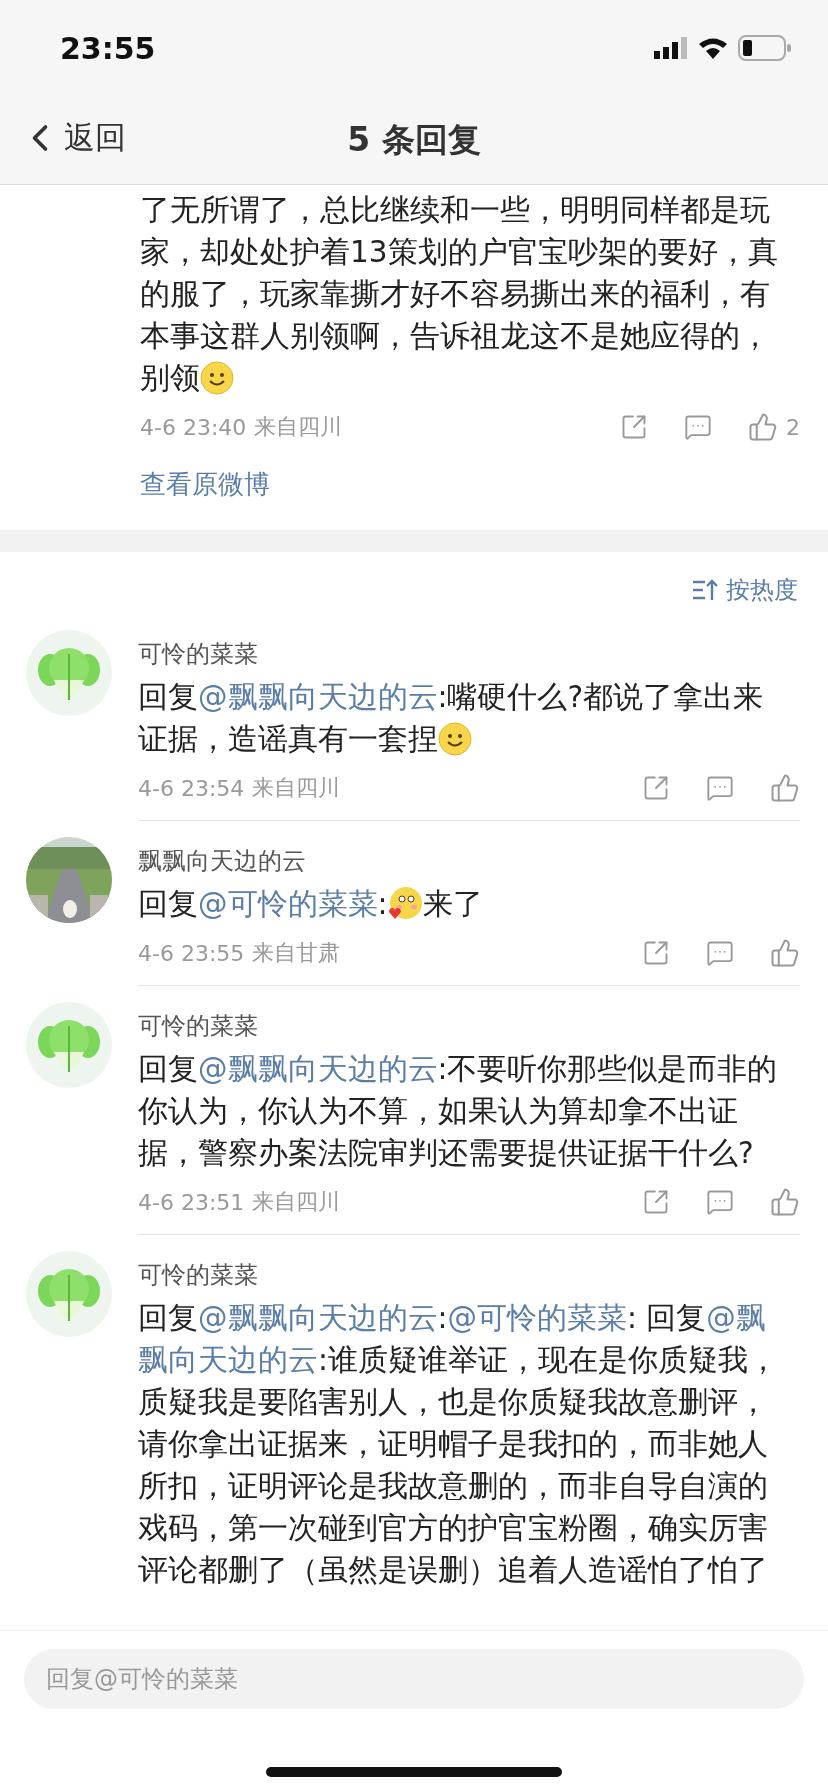 Image resolution: width=828 pixels, height=1792 pixels. I want to click on sort-button: 按热度, so click(745, 590).